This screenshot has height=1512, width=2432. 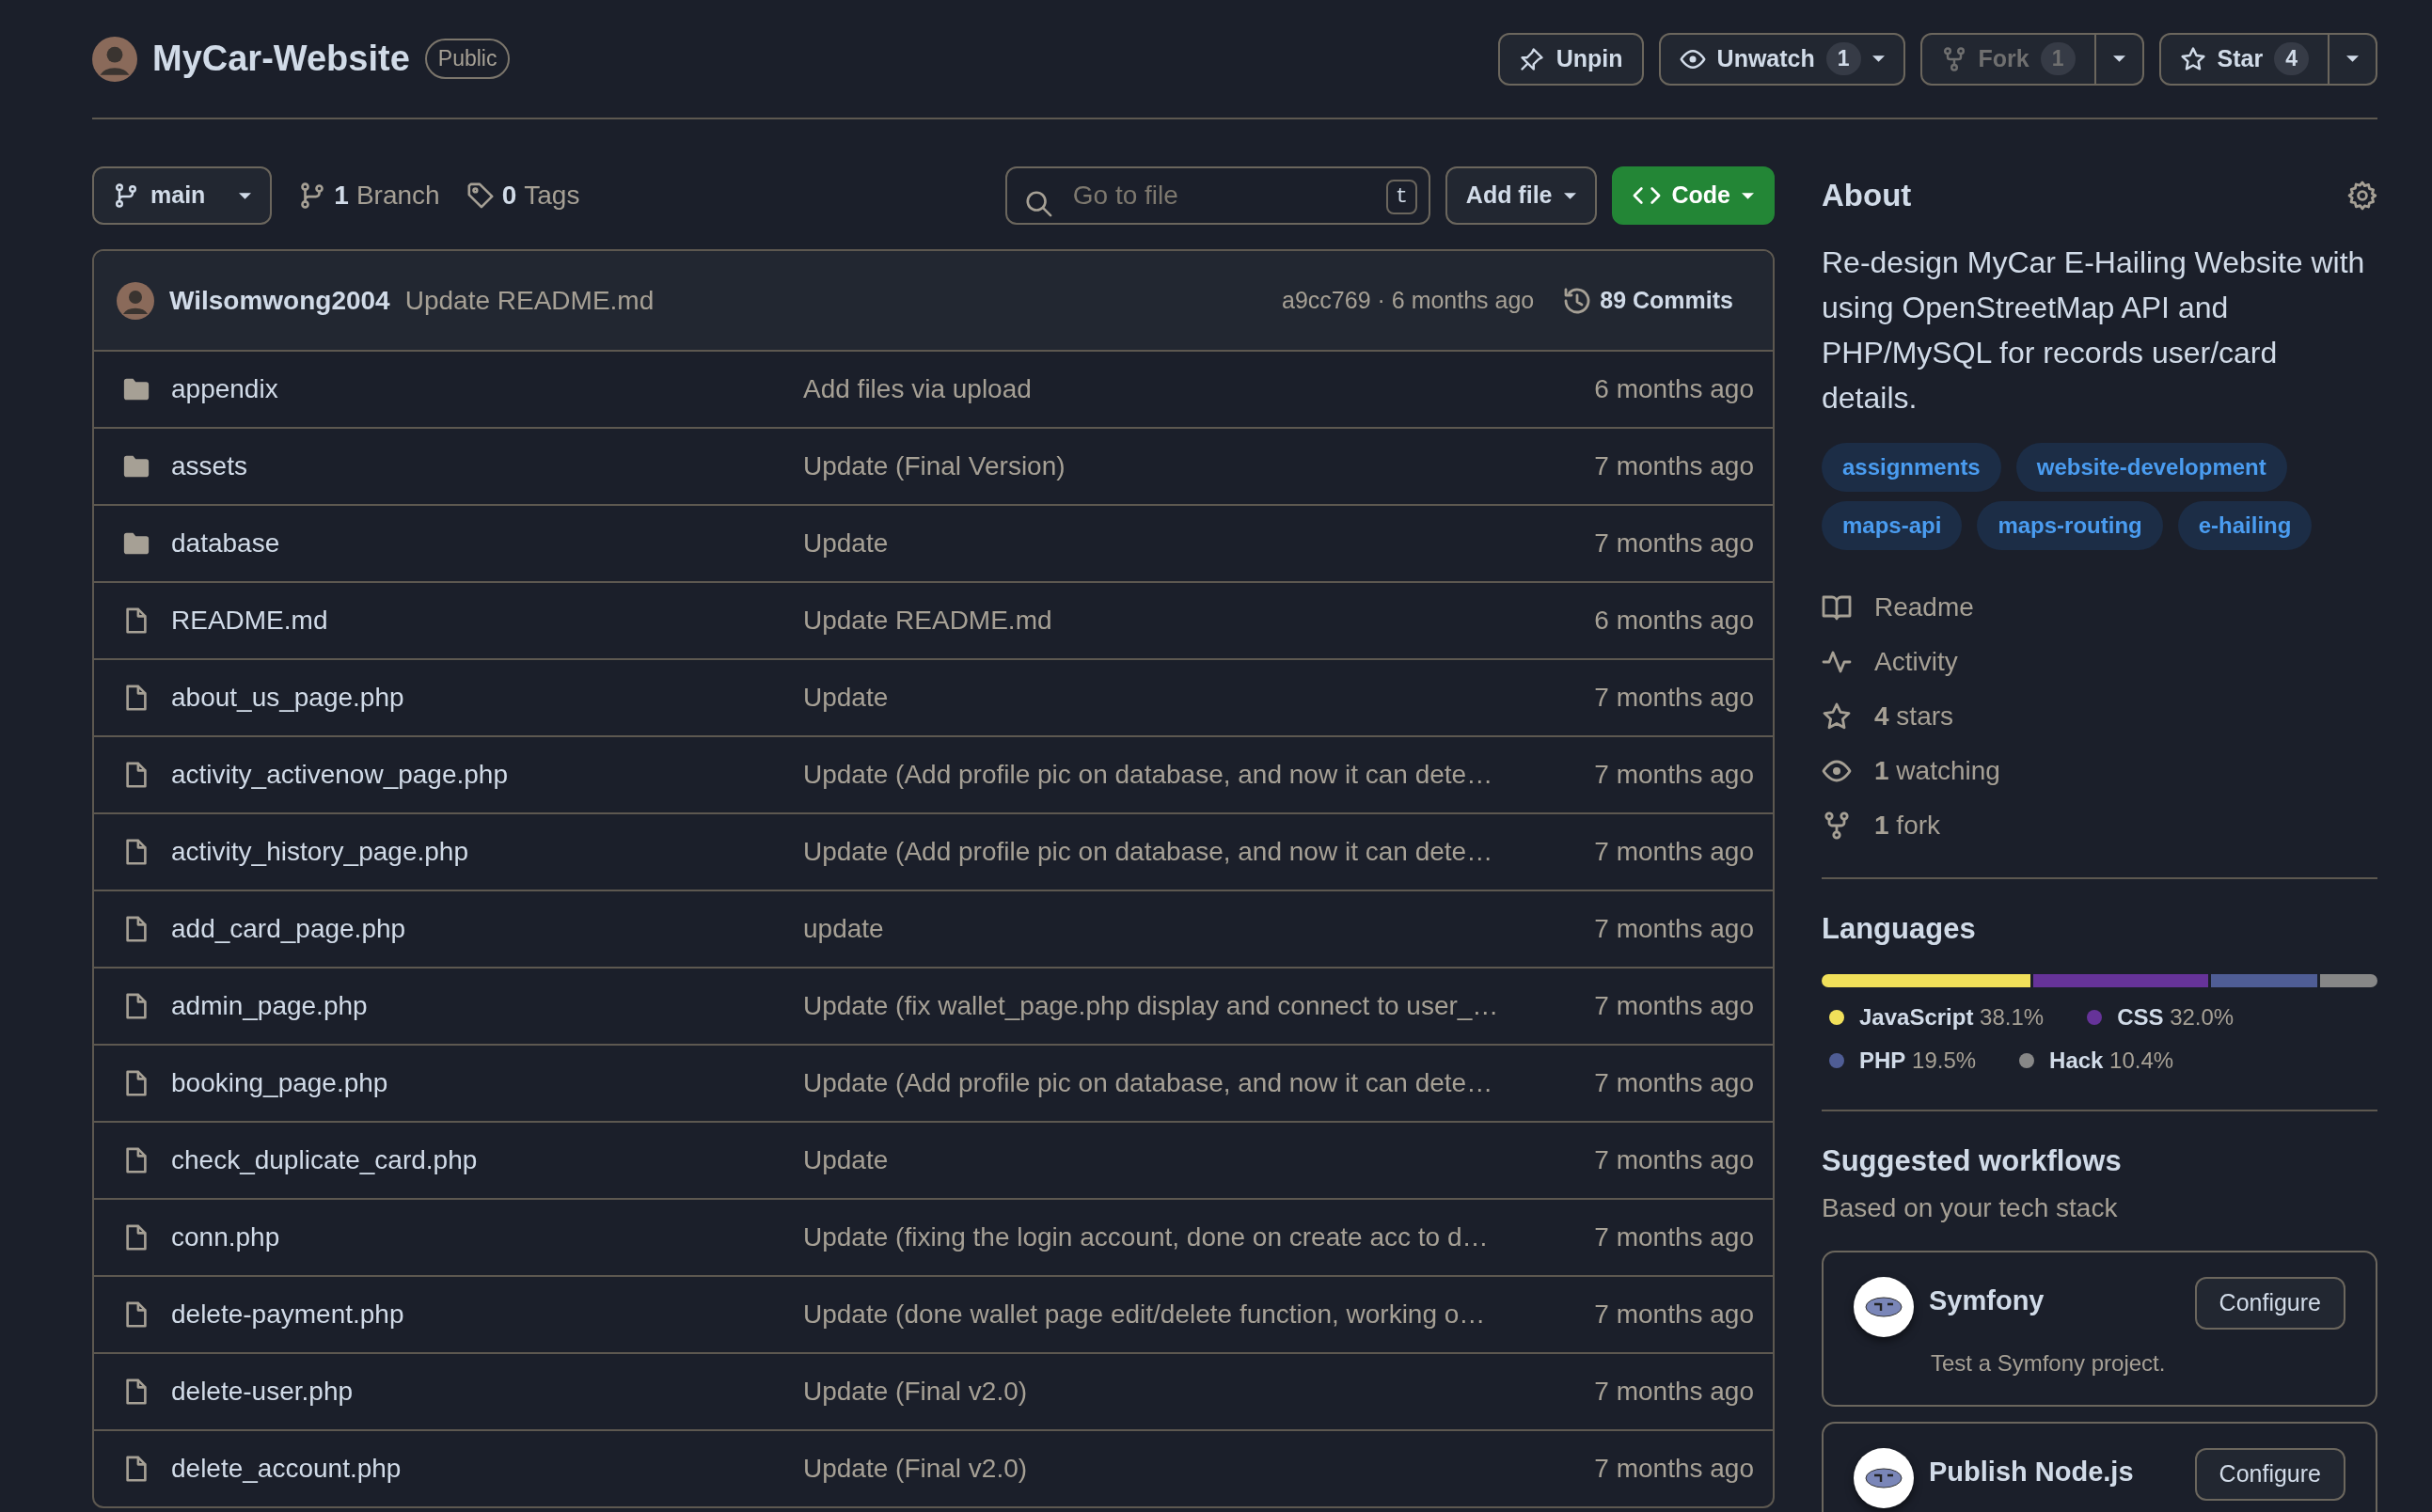 I want to click on star-button: Star 4, so click(x=2243, y=59).